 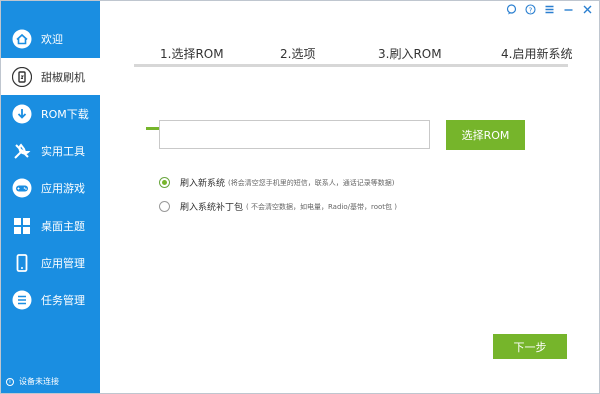 I want to click on radio-button-checked, so click(x=164, y=182).